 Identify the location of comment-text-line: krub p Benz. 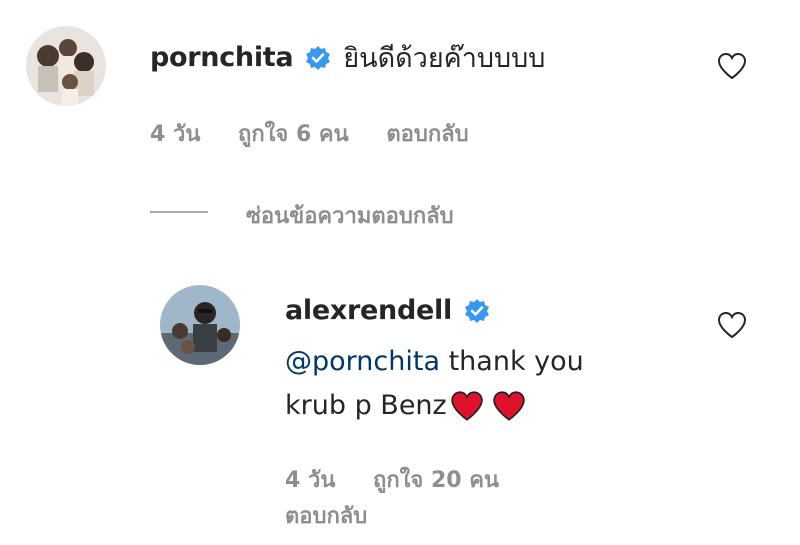
(366, 405).